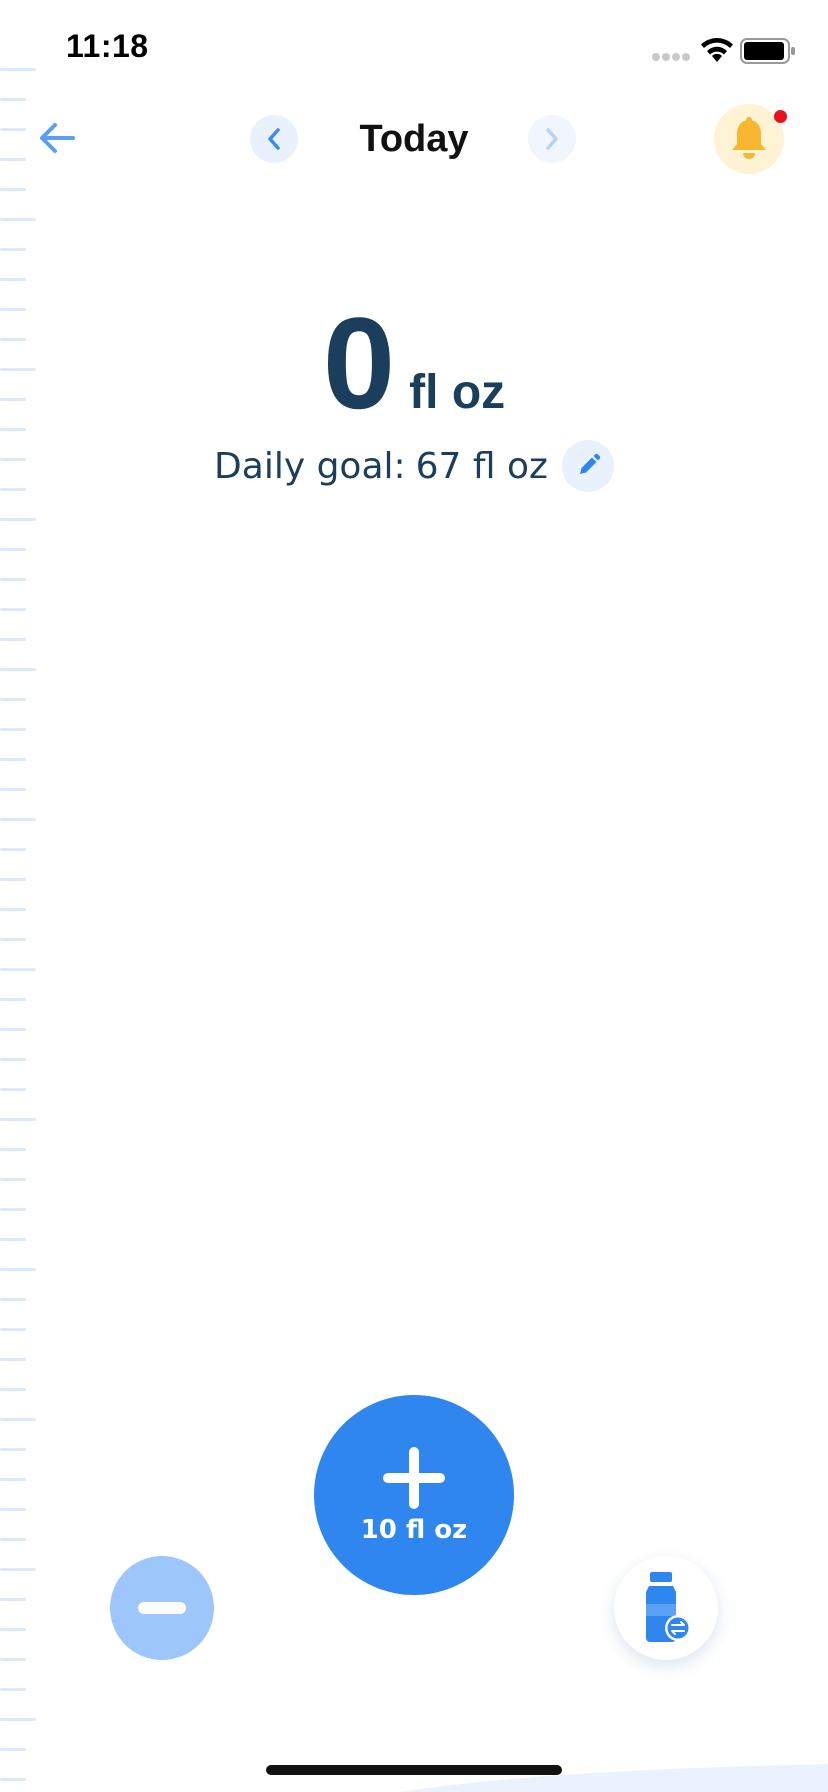 This screenshot has width=828, height=1792. I want to click on page-title: Today, so click(414, 139).